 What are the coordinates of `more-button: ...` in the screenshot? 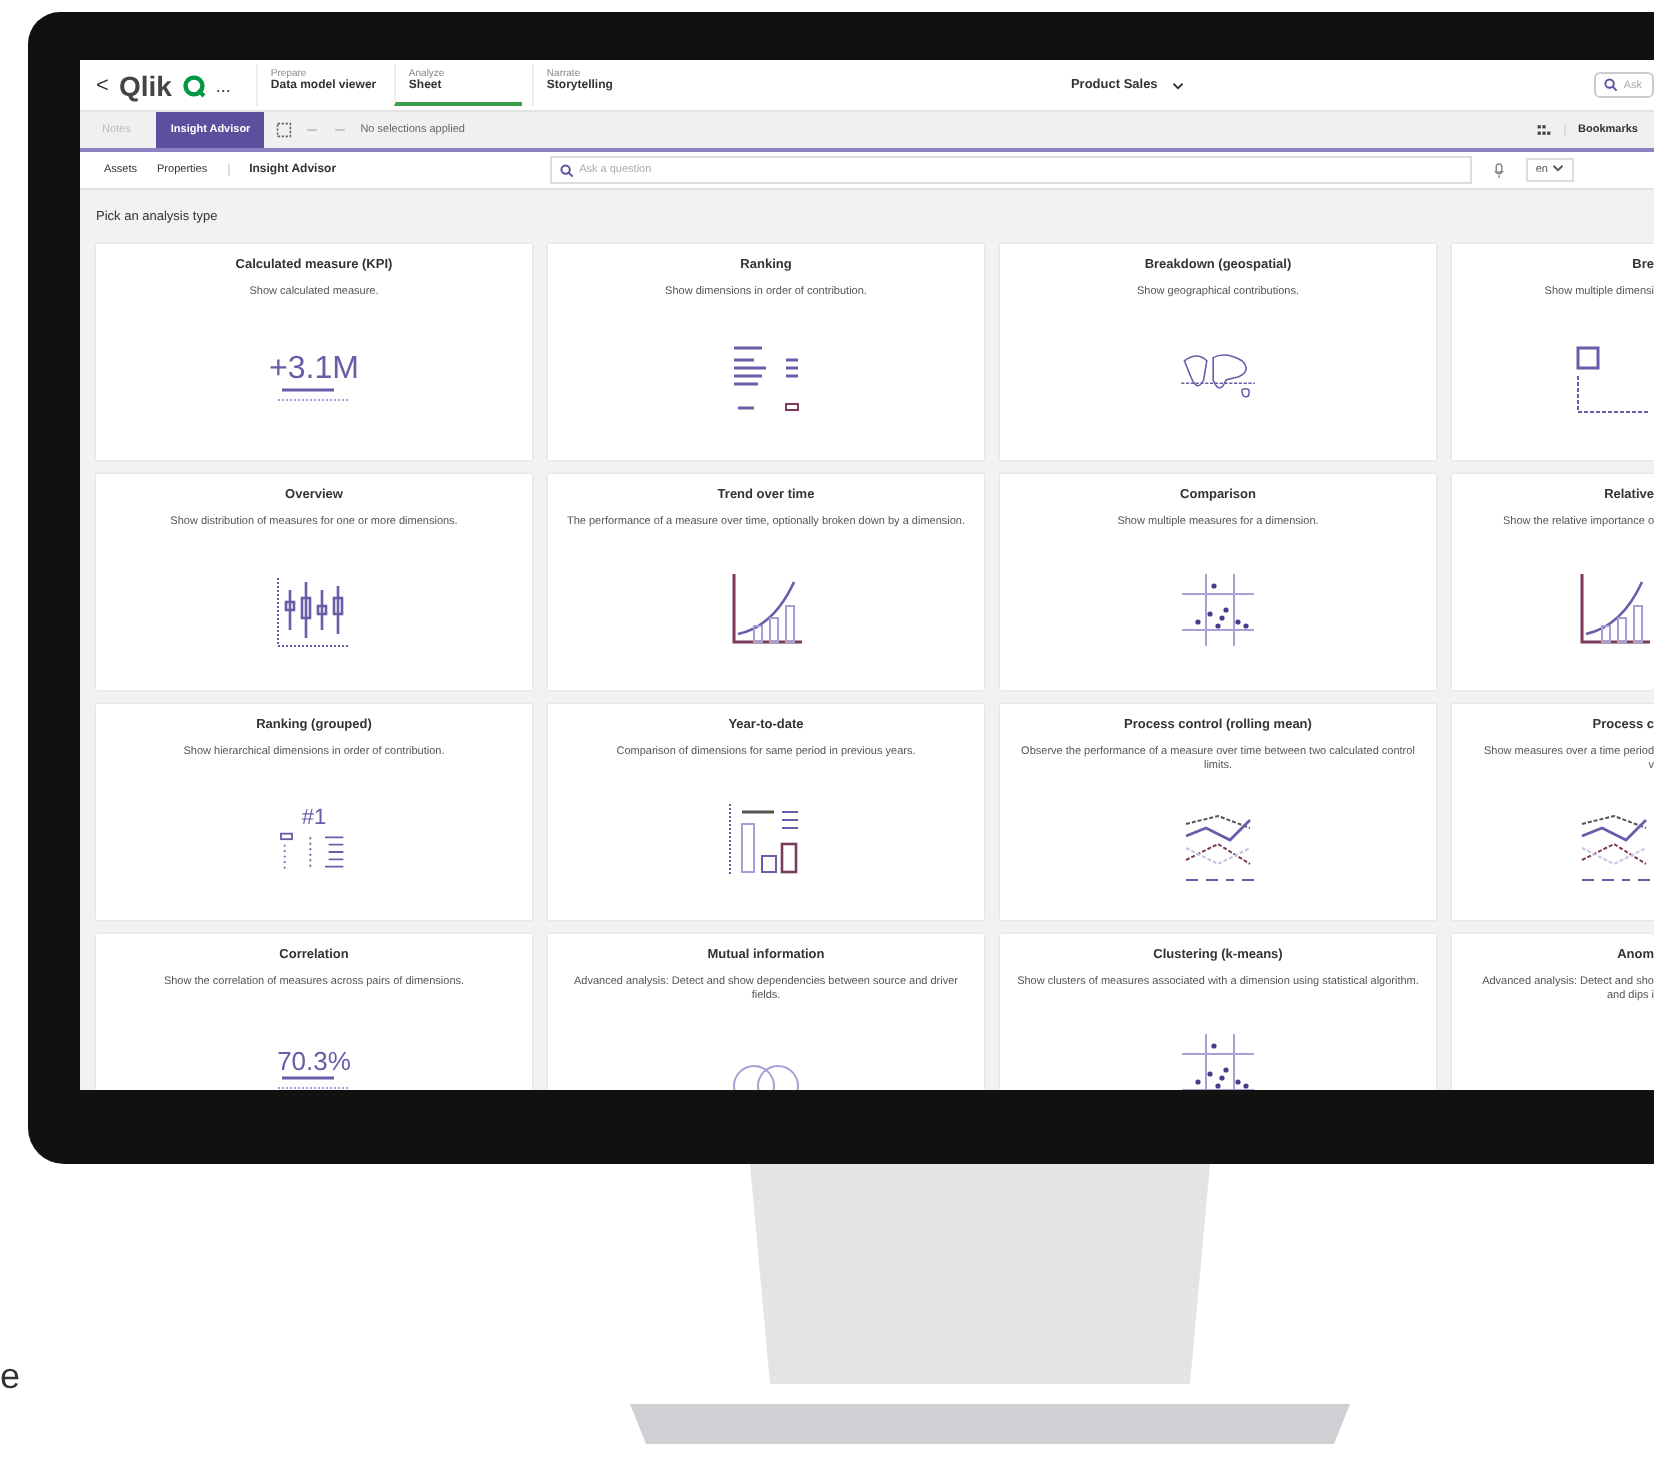 It's located at (223, 85).